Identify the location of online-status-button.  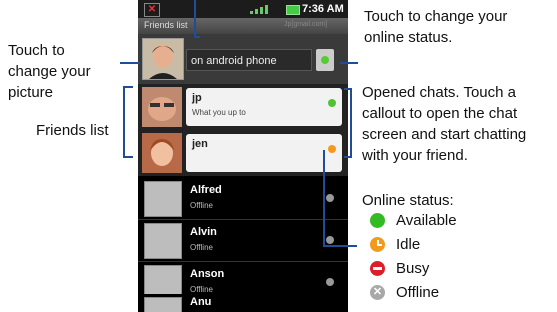
(325, 60).